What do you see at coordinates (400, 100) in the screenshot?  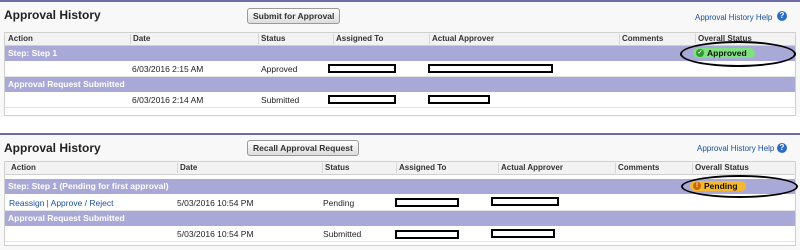 I see `table-row: 6/03/2016 2:14 AM Submitted` at bounding box center [400, 100].